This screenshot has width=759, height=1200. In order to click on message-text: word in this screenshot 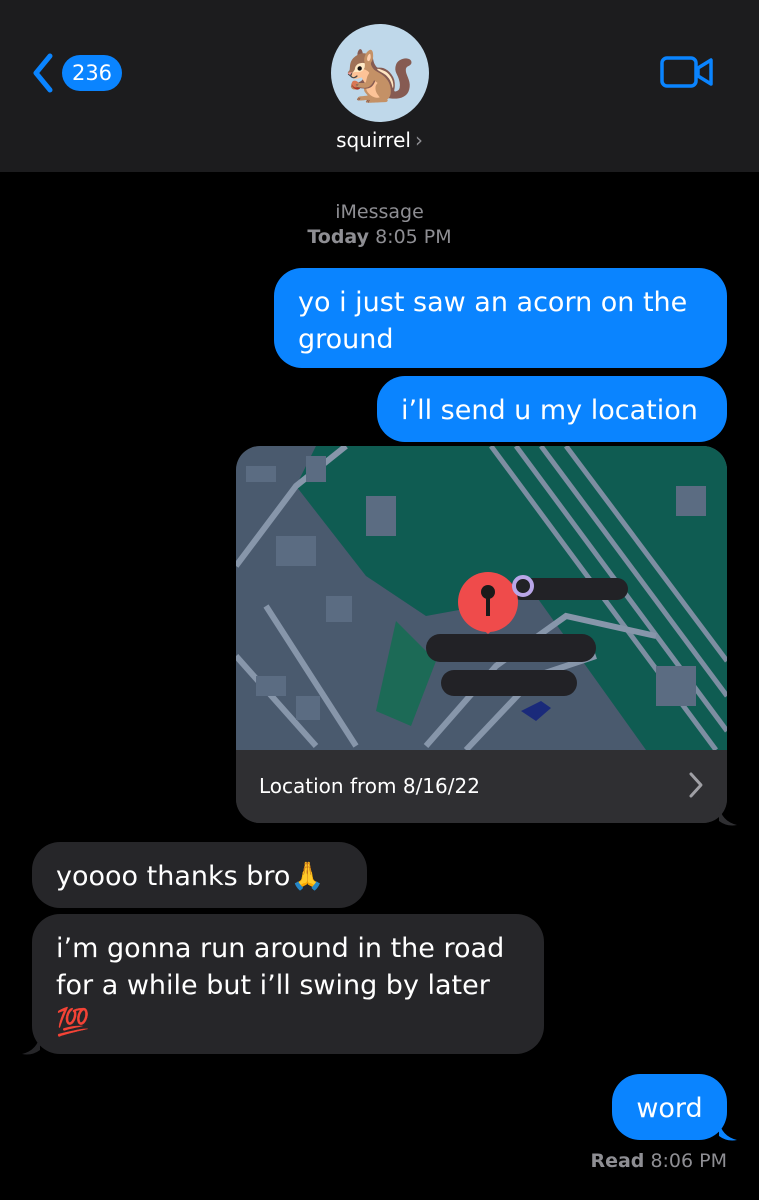, I will do `click(669, 1108)`.